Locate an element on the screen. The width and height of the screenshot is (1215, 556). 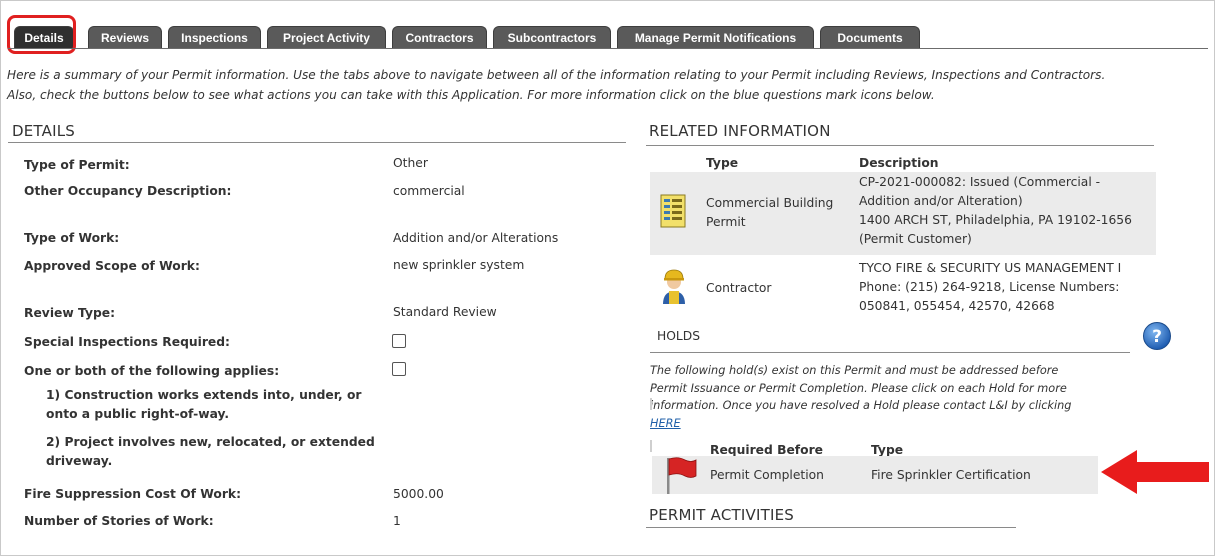
label-other-occupancy: Other Occupancy Description: is located at coordinates (128, 191).